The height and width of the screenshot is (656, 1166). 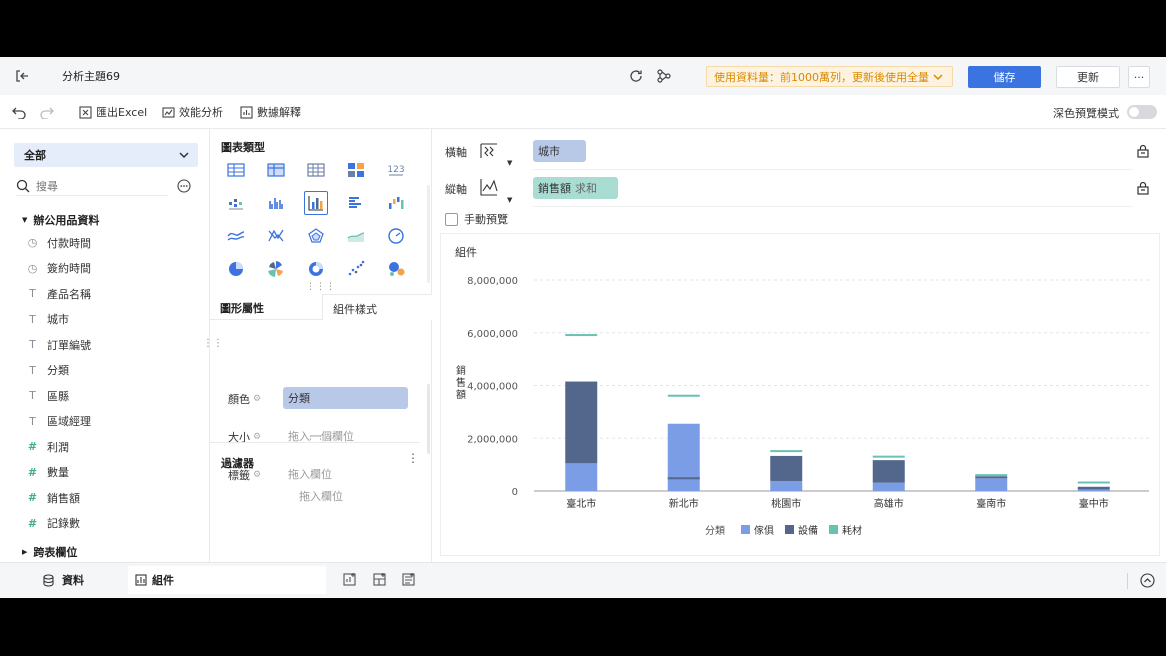 What do you see at coordinates (1147, 580) in the screenshot?
I see `collapse-up-icon` at bounding box center [1147, 580].